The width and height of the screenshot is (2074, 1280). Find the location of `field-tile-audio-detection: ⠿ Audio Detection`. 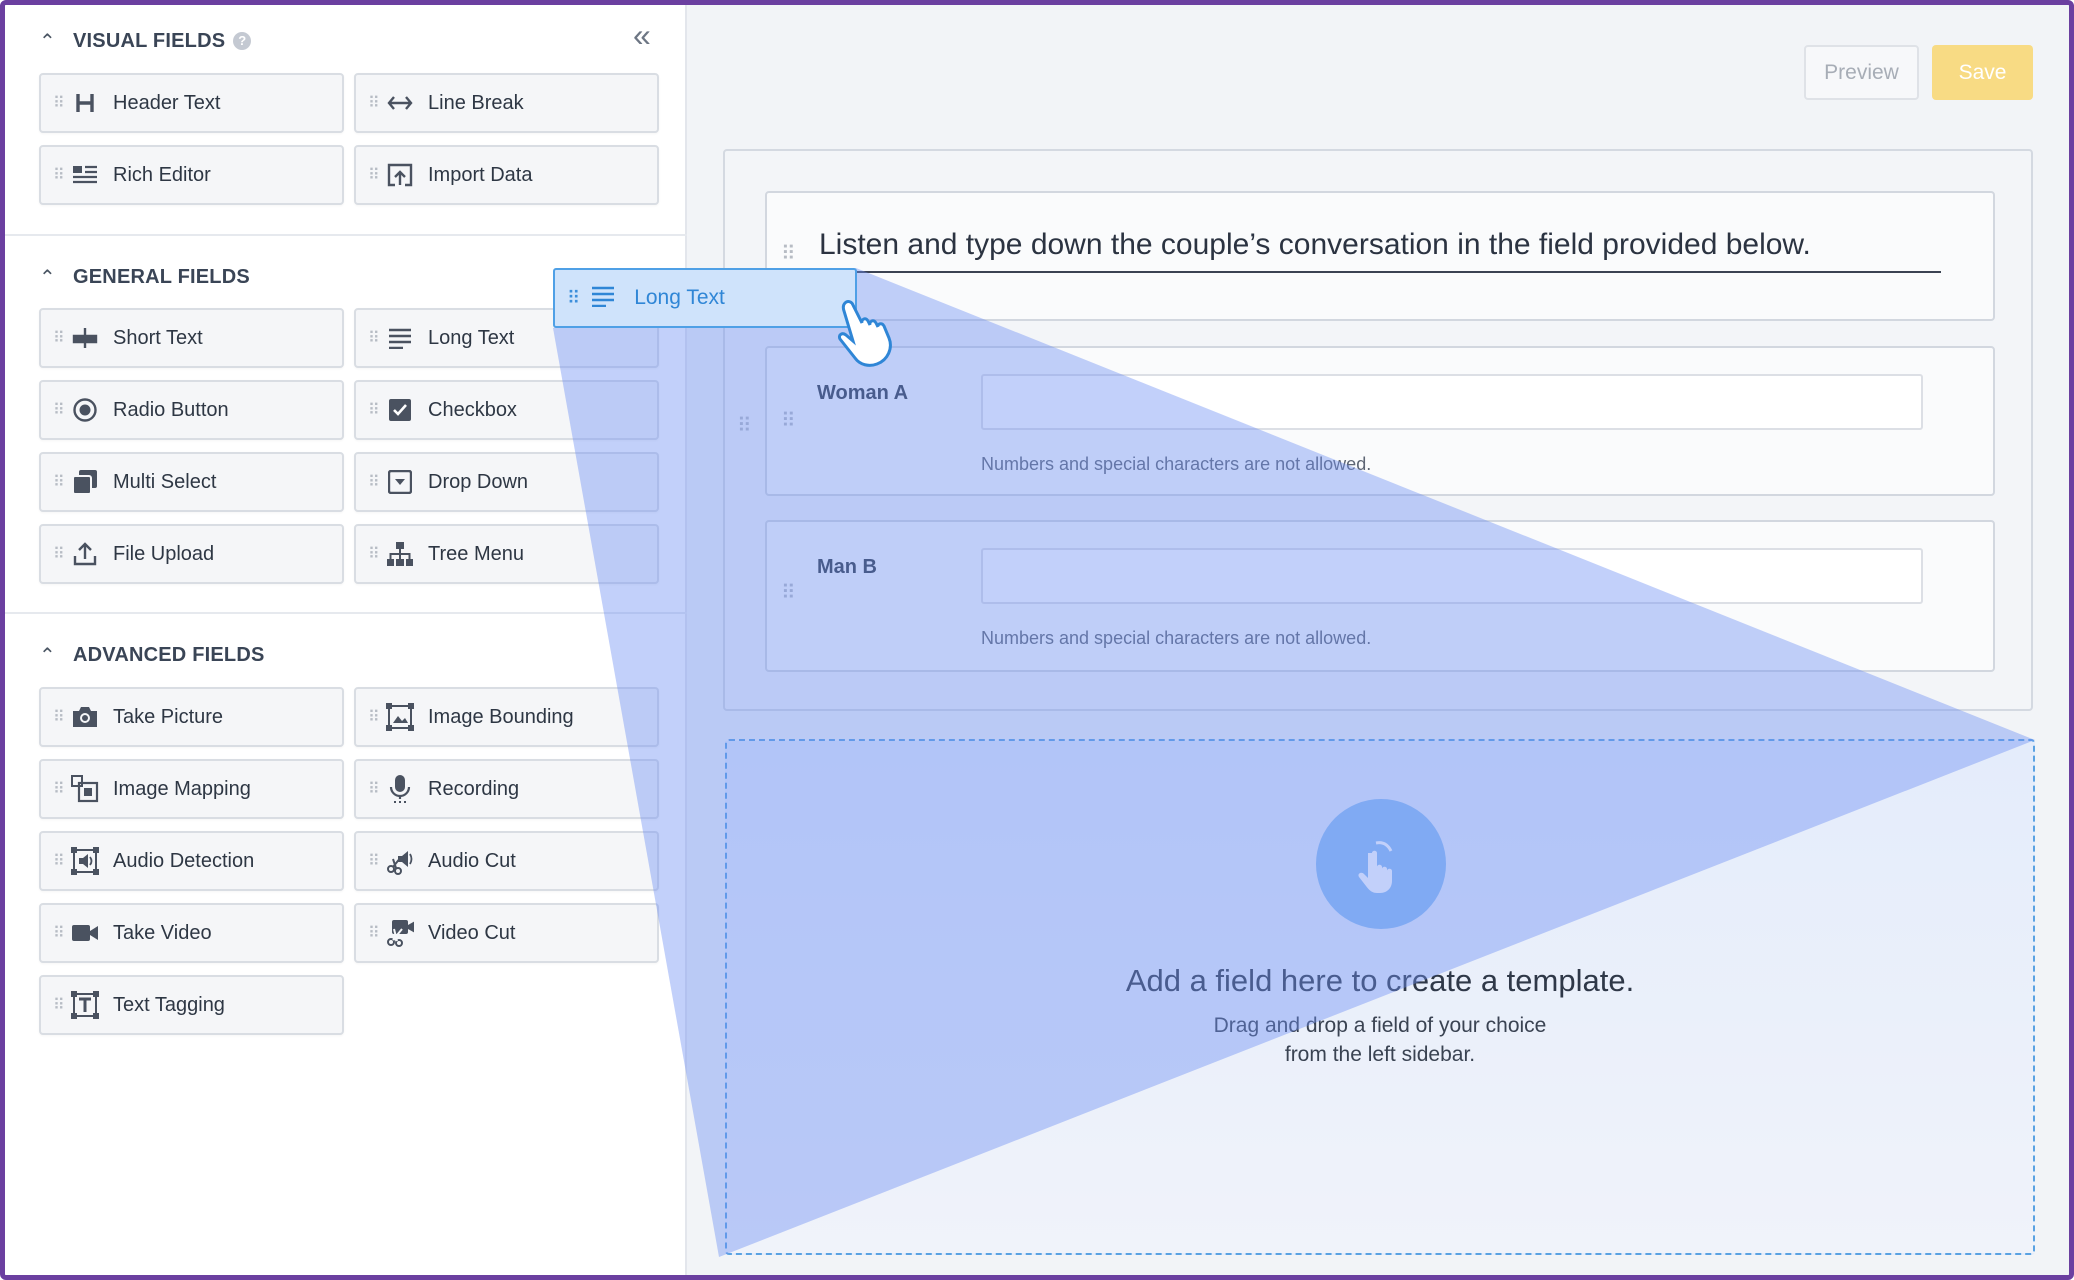

field-tile-audio-detection: ⠿ Audio Detection is located at coordinates (191, 861).